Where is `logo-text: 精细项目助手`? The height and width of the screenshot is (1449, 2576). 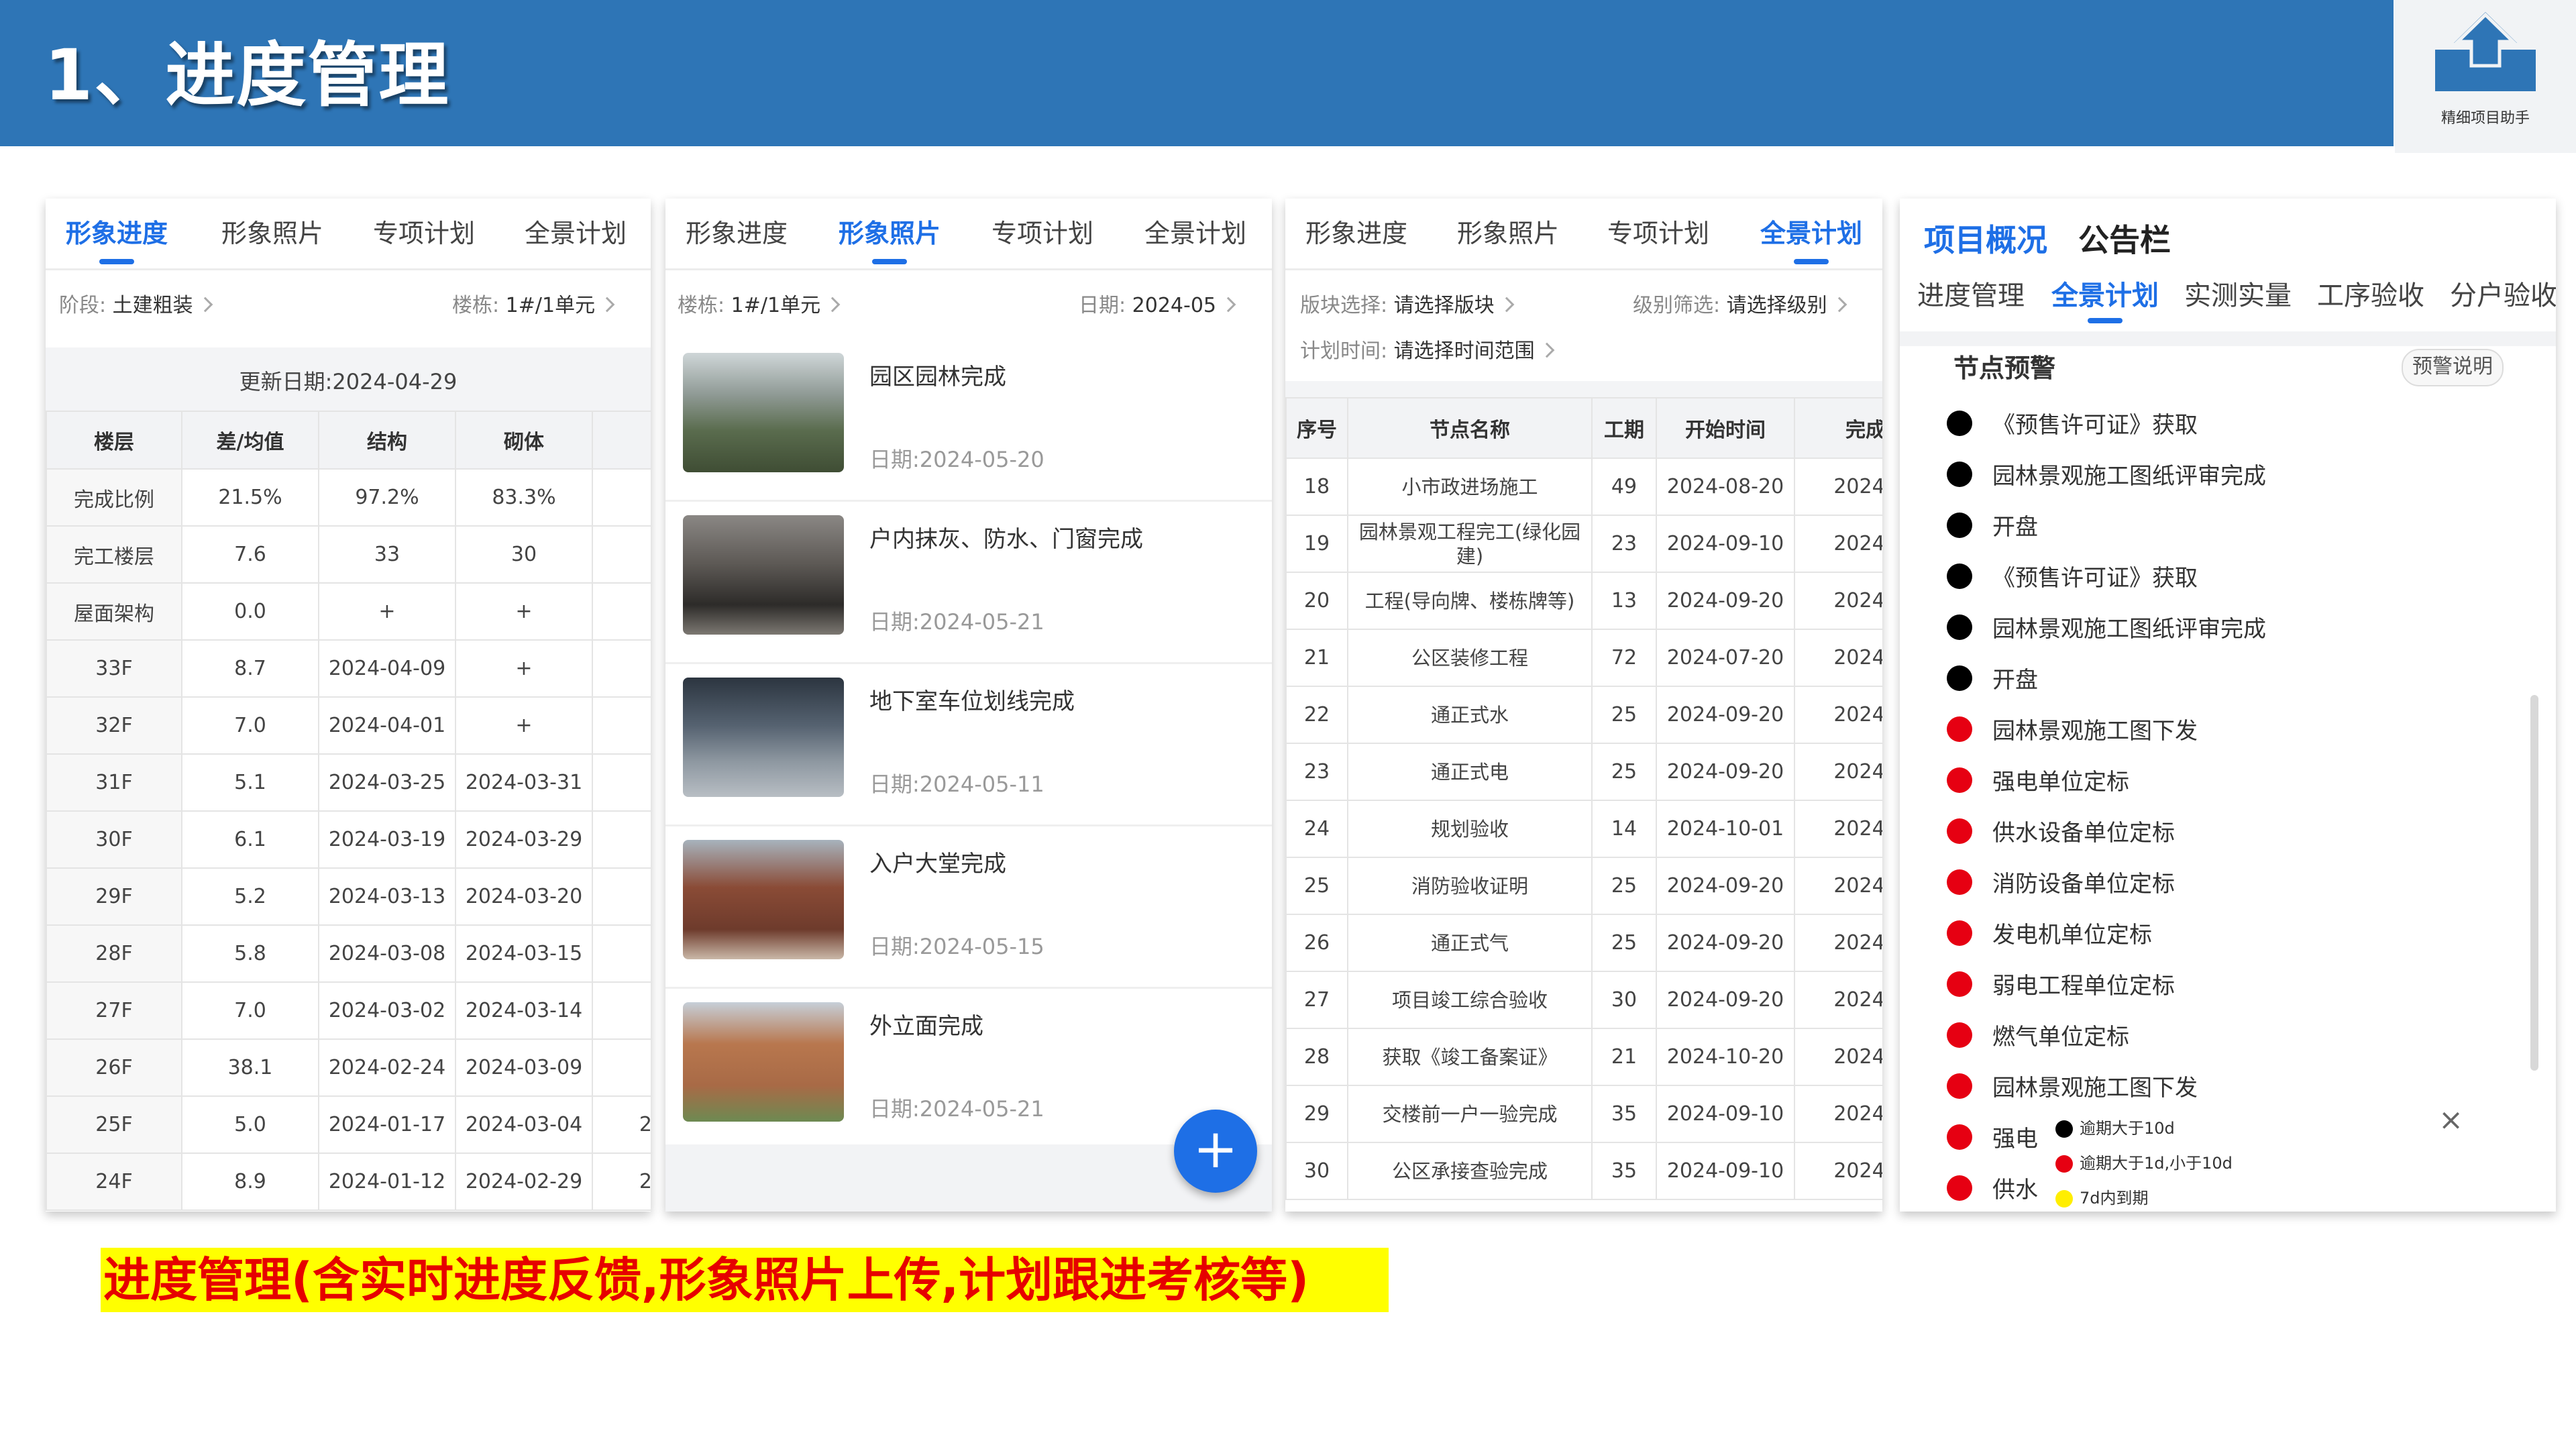
logo-text: 精细项目助手 is located at coordinates (2485, 118).